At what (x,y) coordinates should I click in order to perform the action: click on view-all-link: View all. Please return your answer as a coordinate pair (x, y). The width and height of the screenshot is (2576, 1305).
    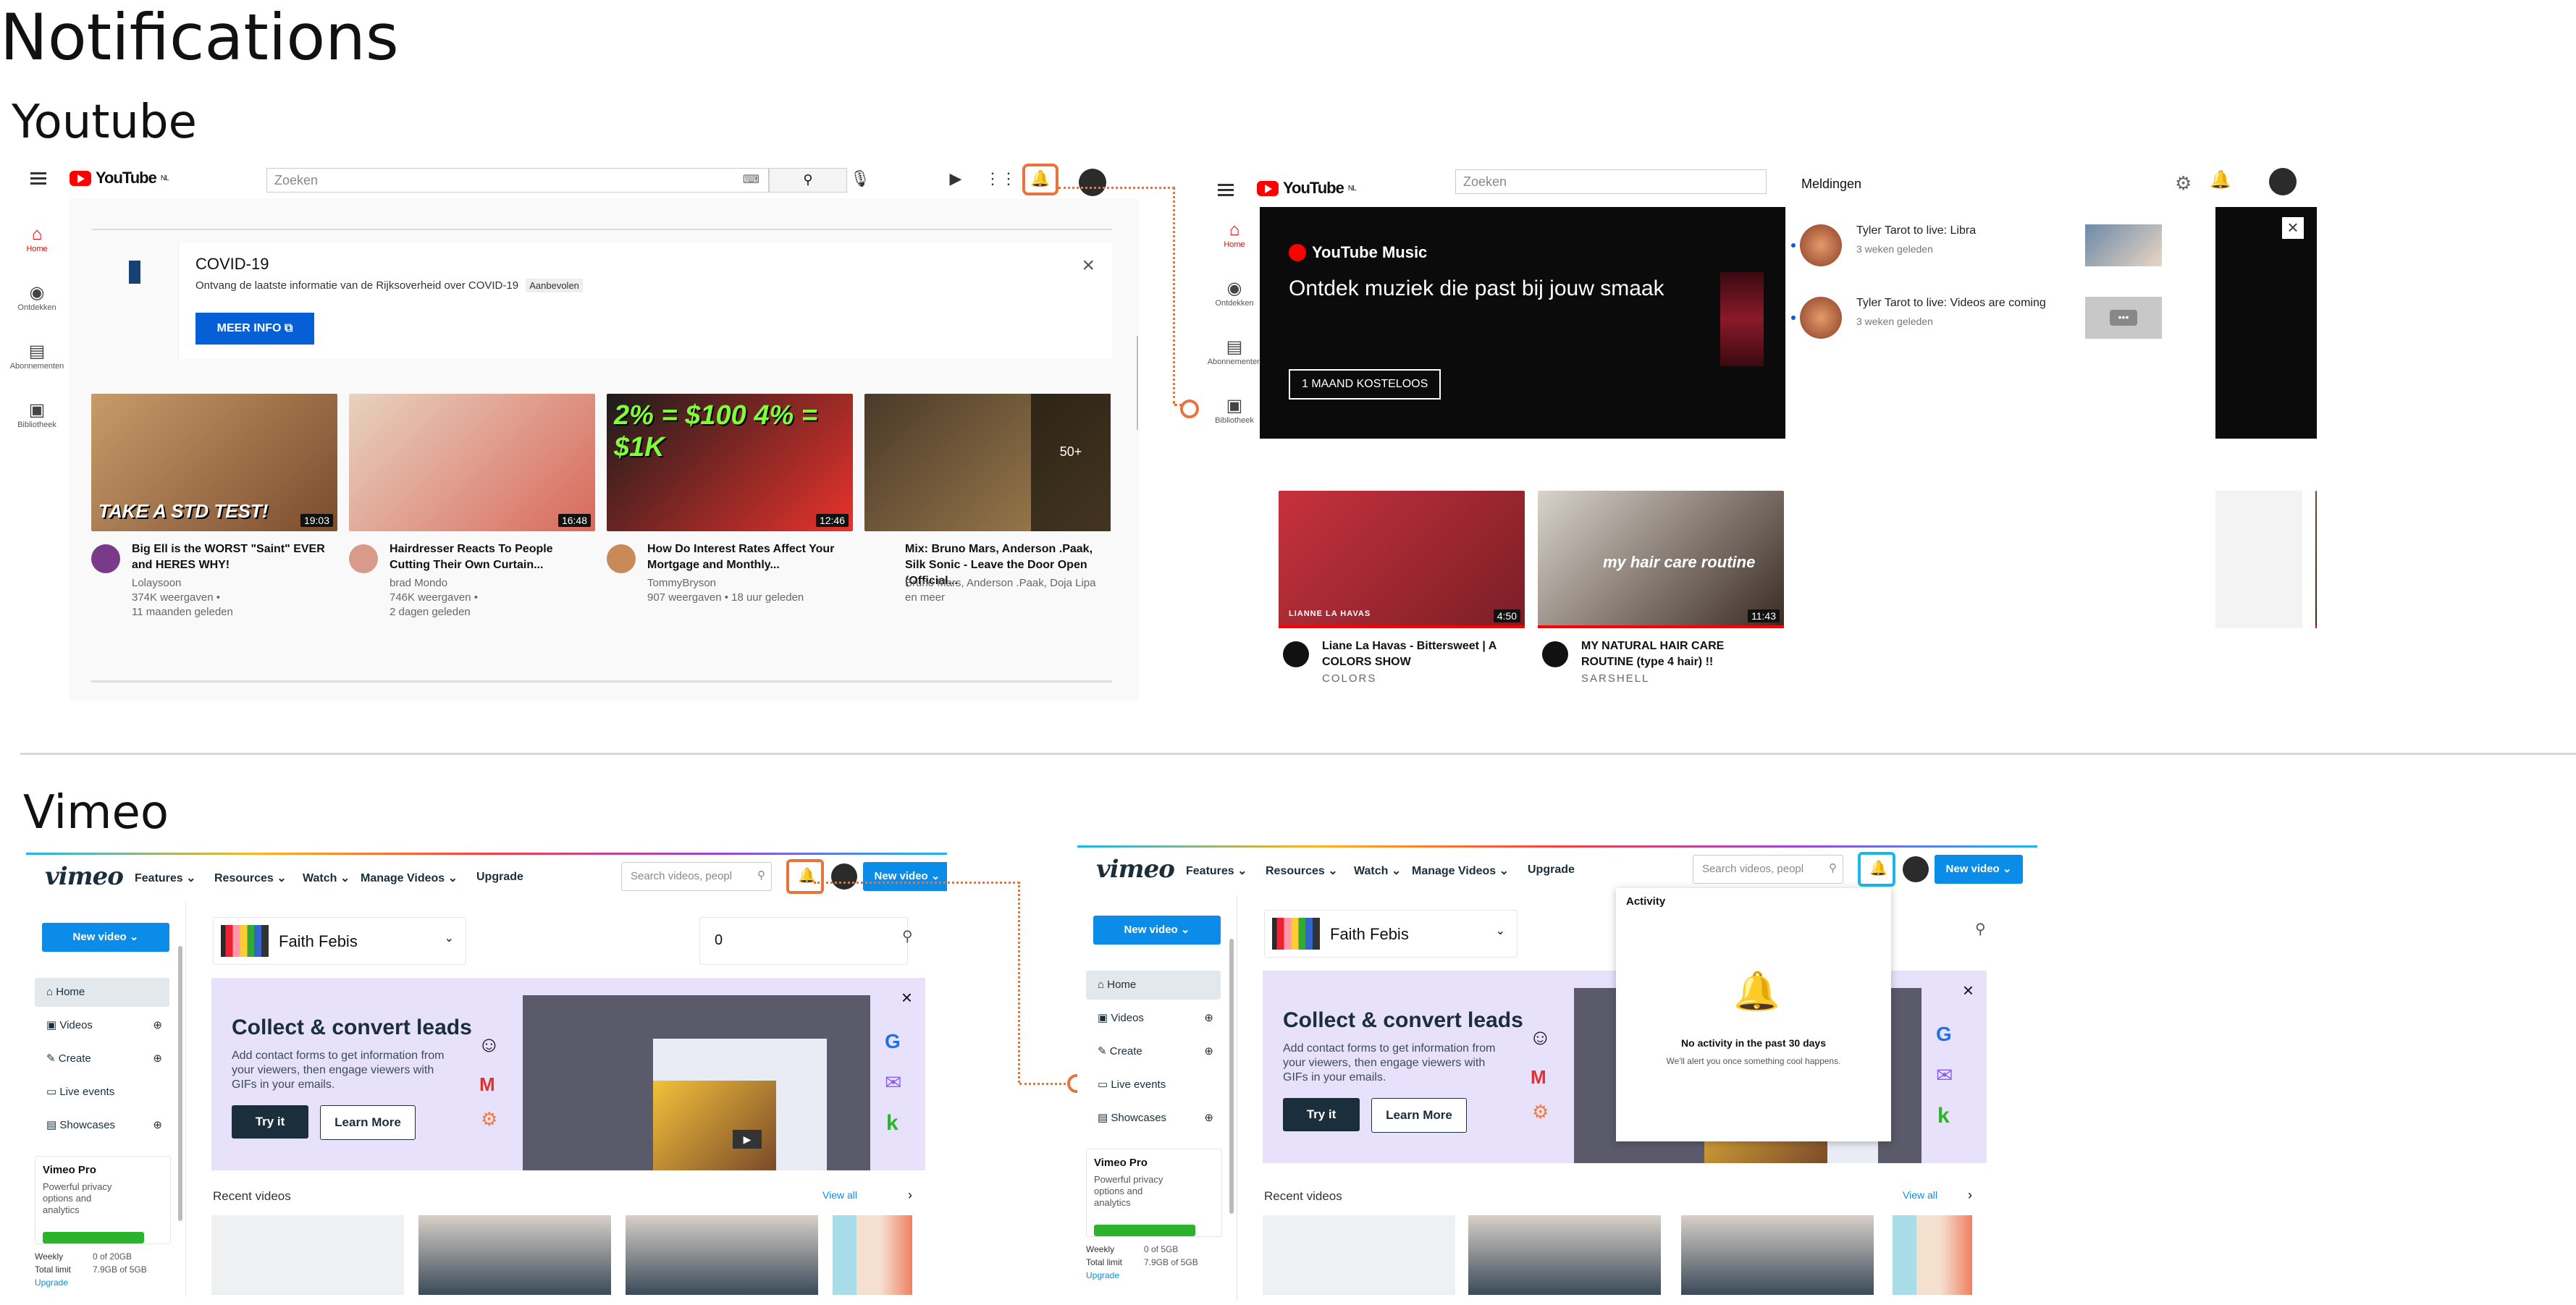
    Looking at the image, I should click on (1920, 1195).